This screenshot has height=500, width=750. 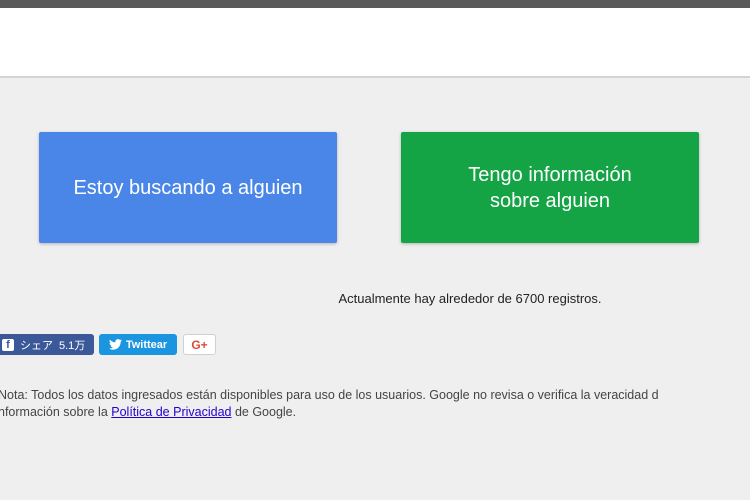 I want to click on google-plus-label: G+, so click(x=199, y=344).